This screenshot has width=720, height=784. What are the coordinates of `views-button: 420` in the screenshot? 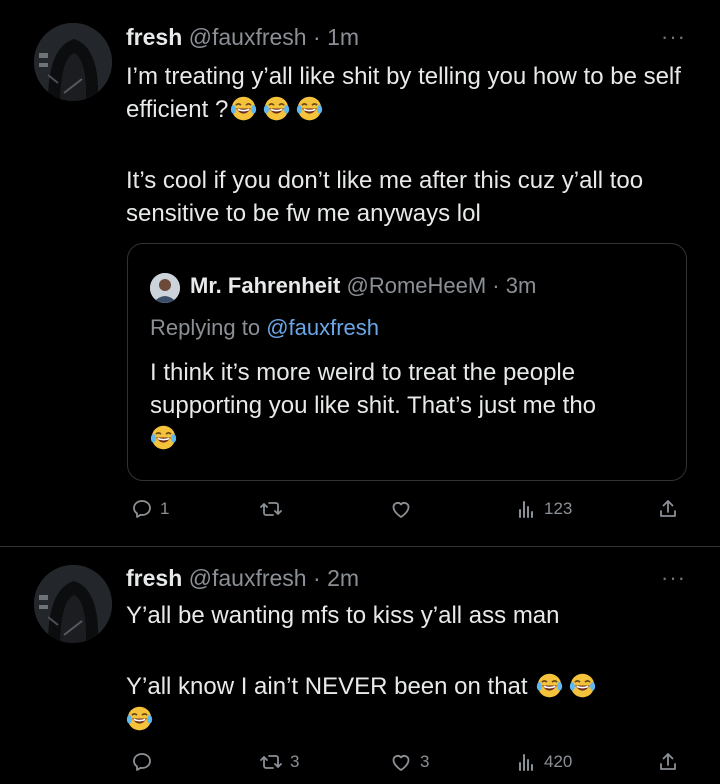 It's located at (543, 762).